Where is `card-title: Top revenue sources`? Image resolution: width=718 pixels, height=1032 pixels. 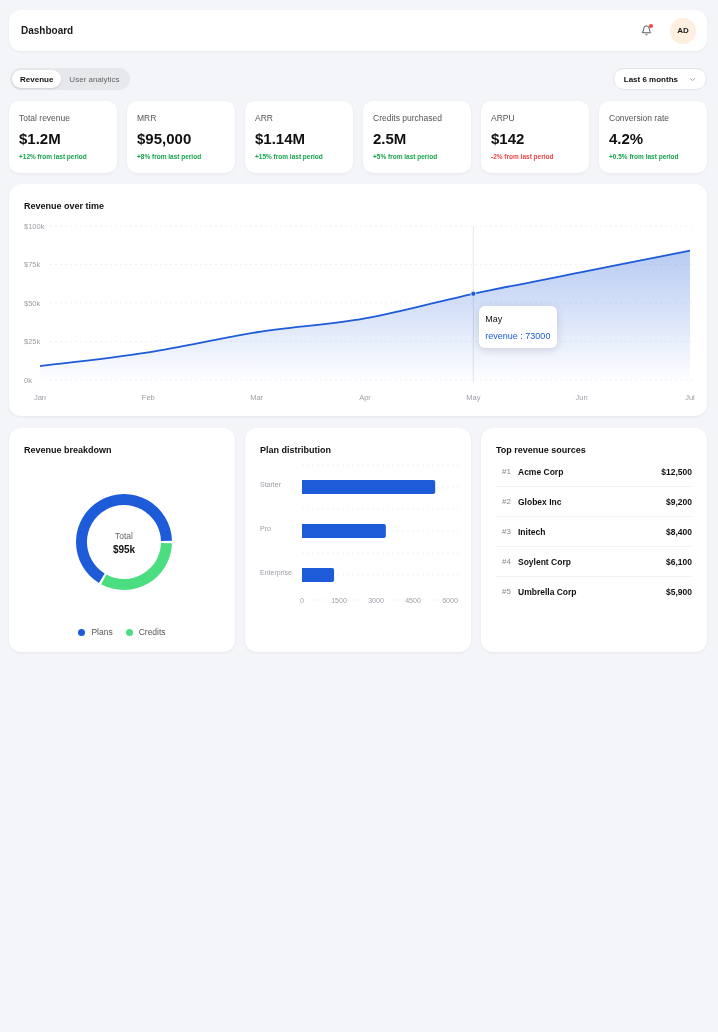
card-title: Top revenue sources is located at coordinates (541, 450).